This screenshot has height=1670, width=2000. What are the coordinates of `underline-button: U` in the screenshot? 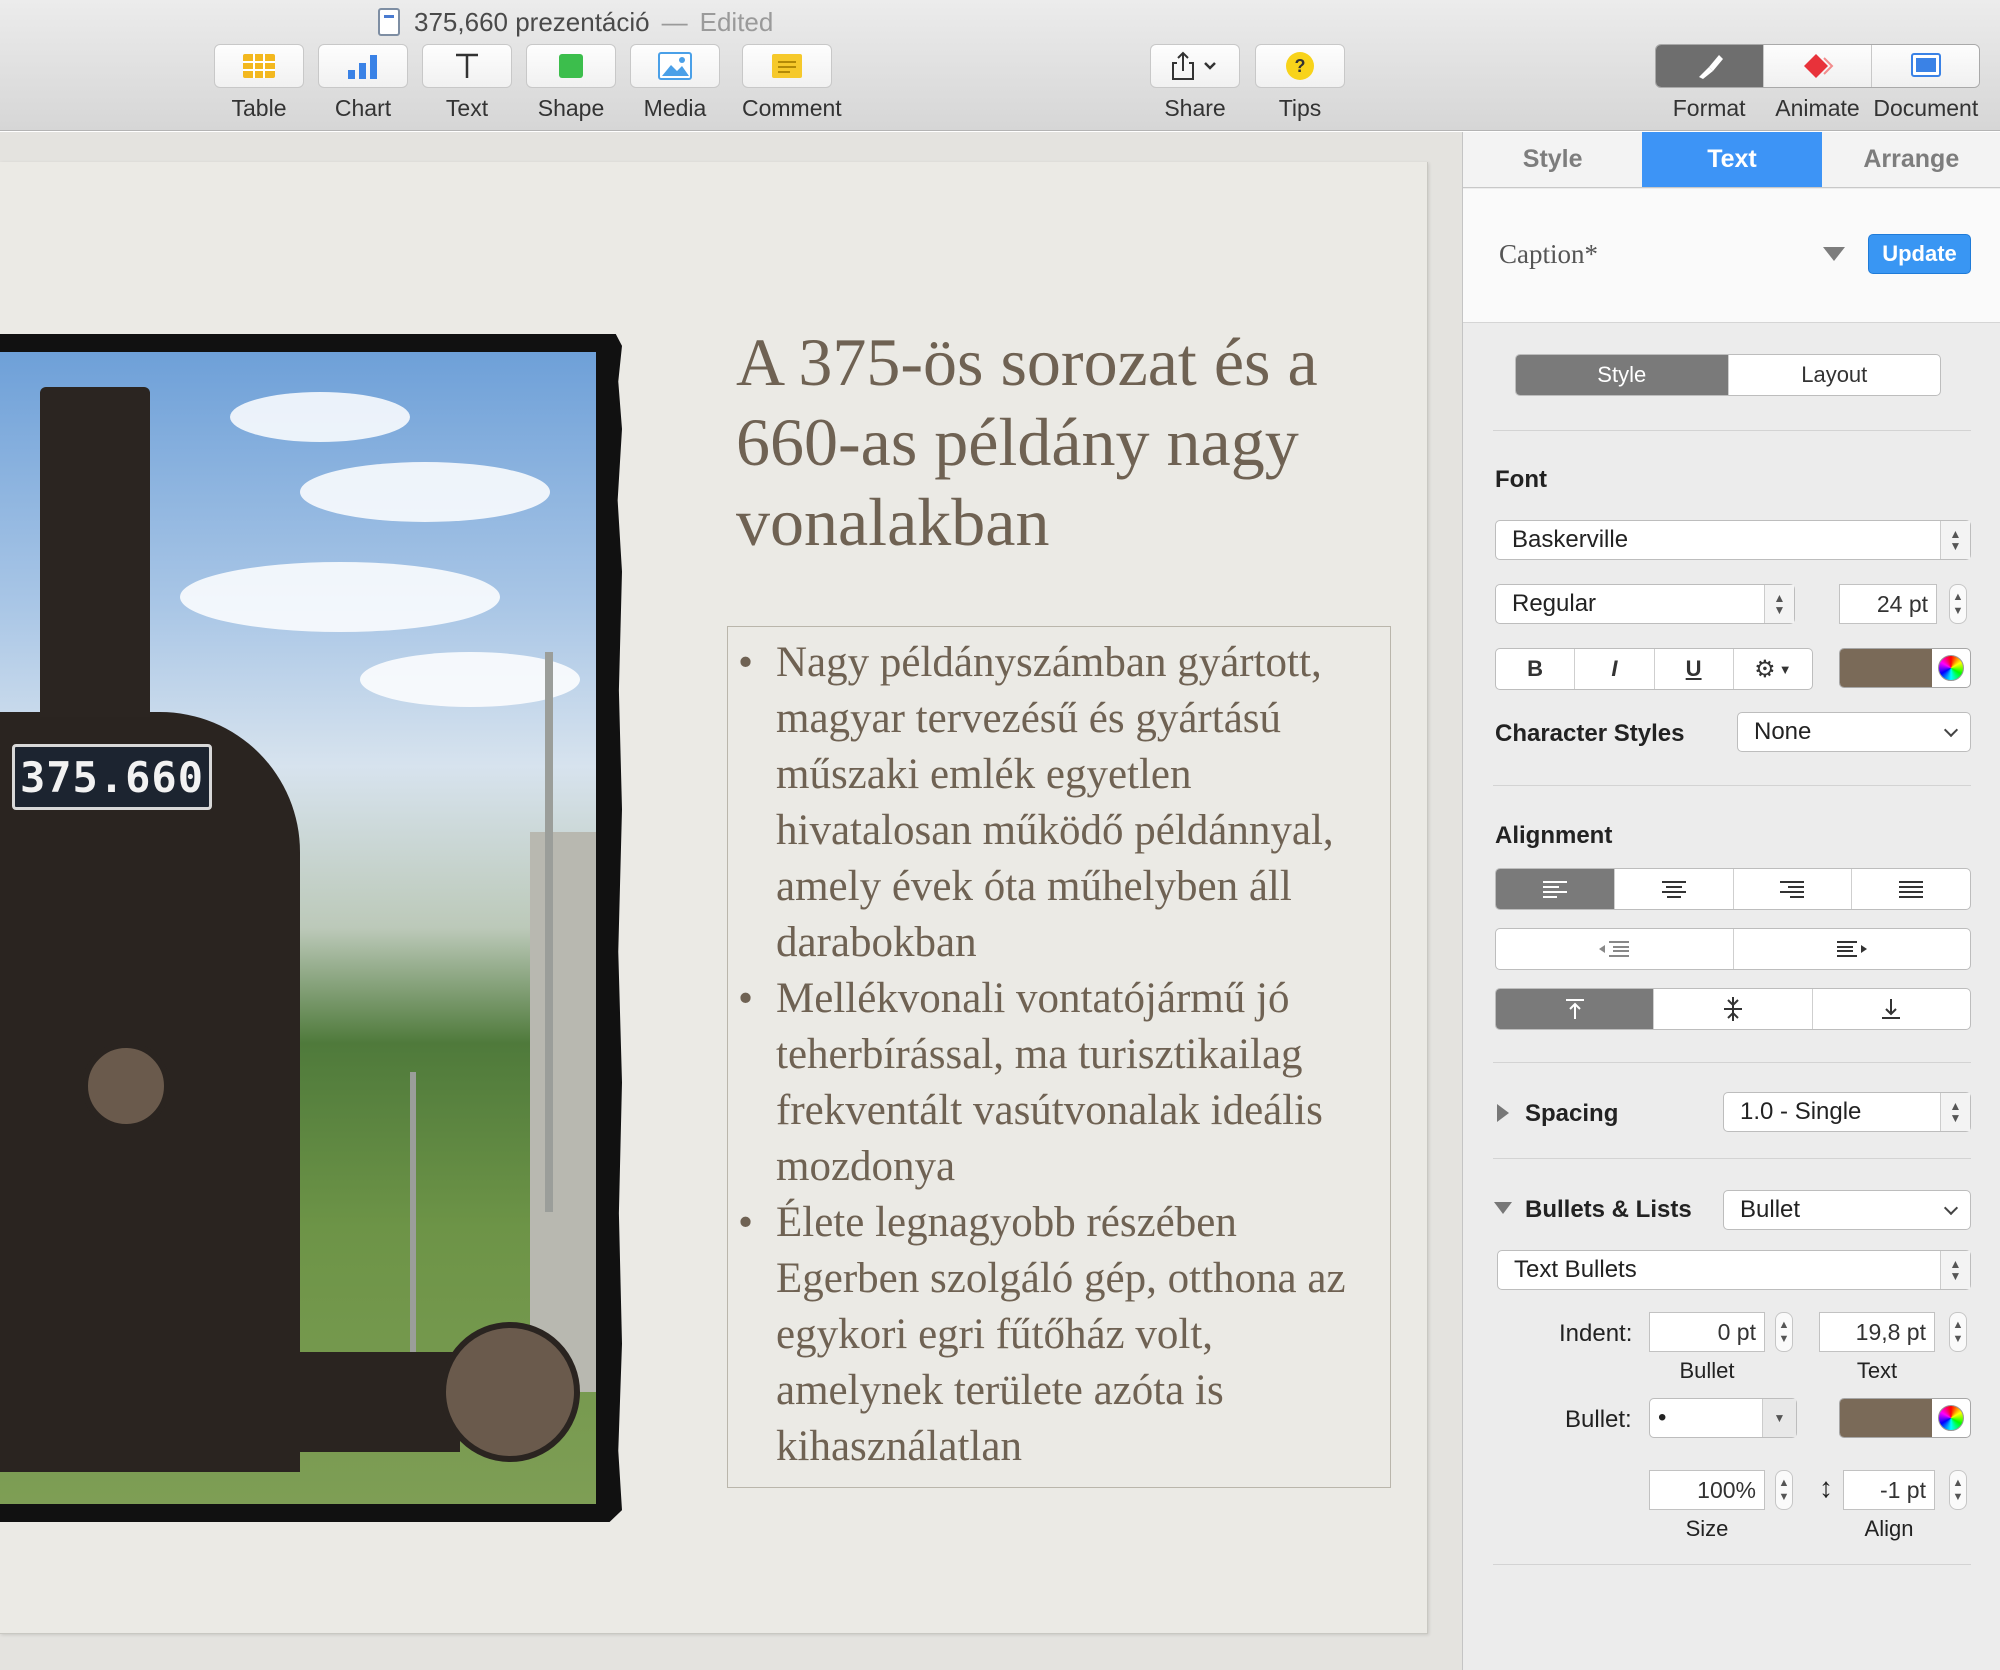 It's located at (1693, 669).